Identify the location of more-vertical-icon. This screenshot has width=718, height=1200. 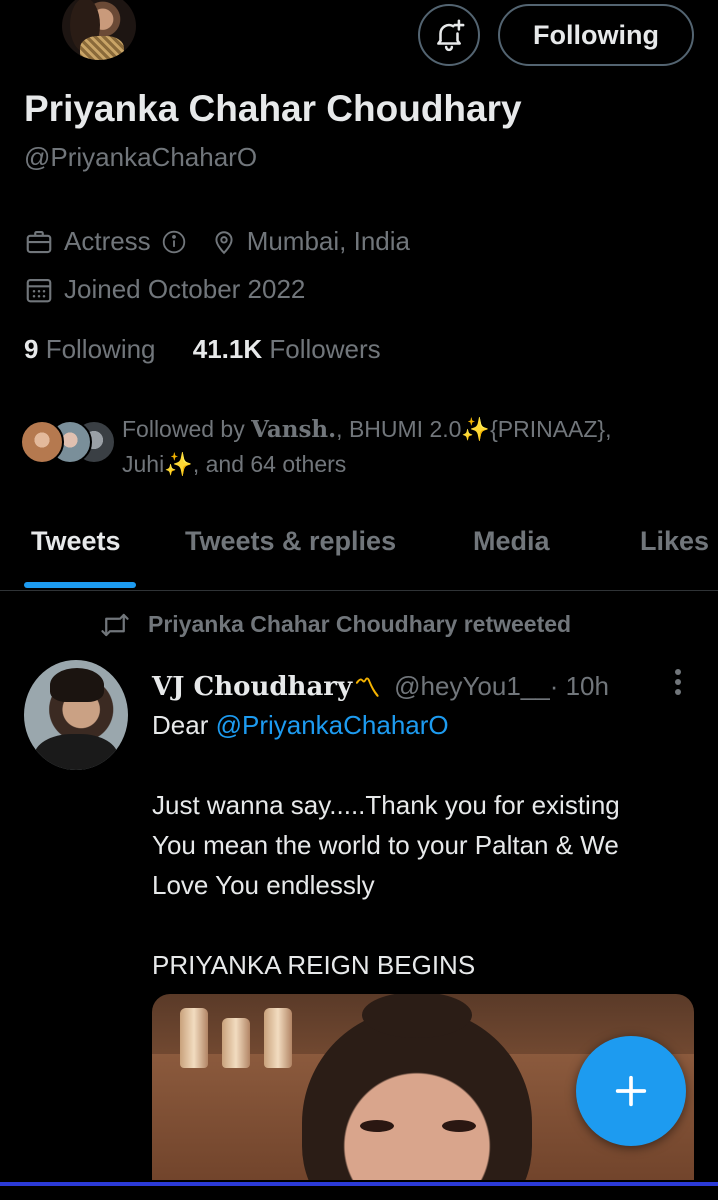
(678, 682).